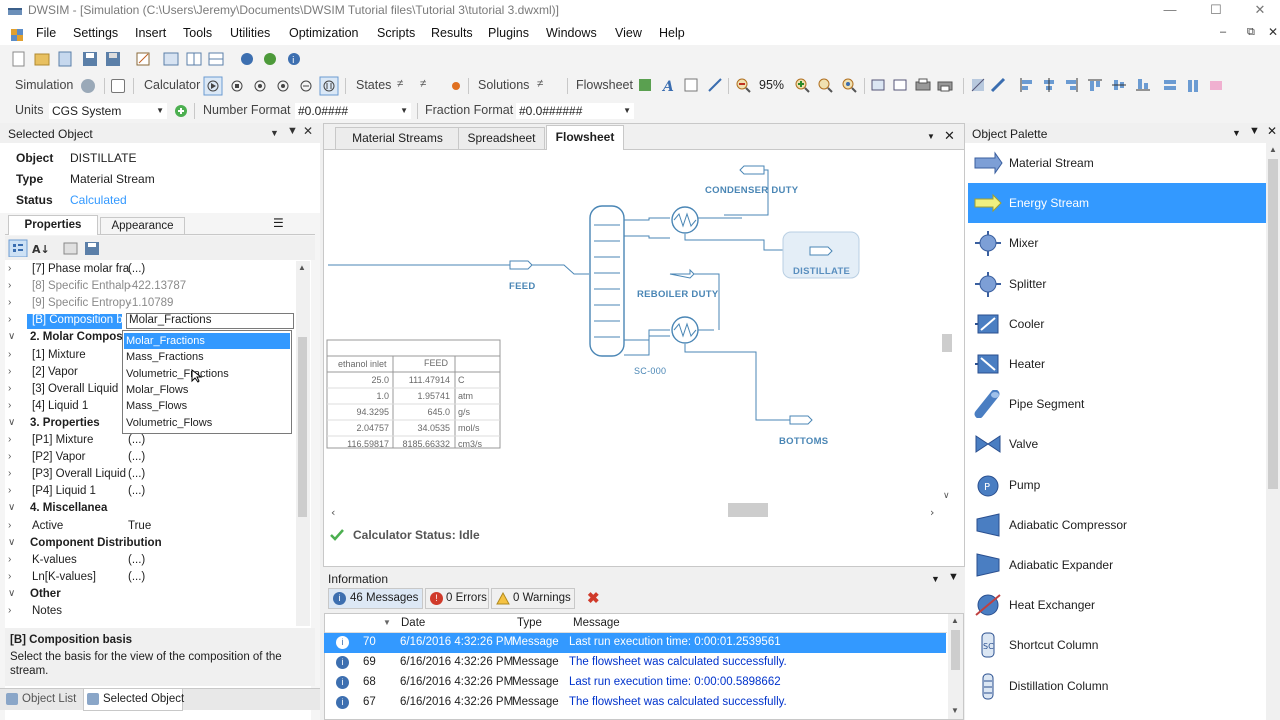  Describe the element at coordinates (142, 226) in the screenshot. I see `tab-appearance: Appearance` at that location.